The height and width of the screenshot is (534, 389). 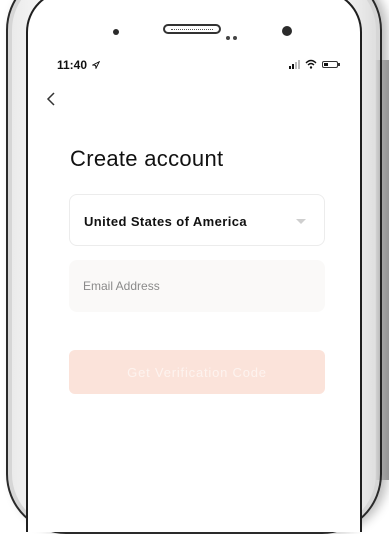 I want to click on email-input, so click(x=197, y=286).